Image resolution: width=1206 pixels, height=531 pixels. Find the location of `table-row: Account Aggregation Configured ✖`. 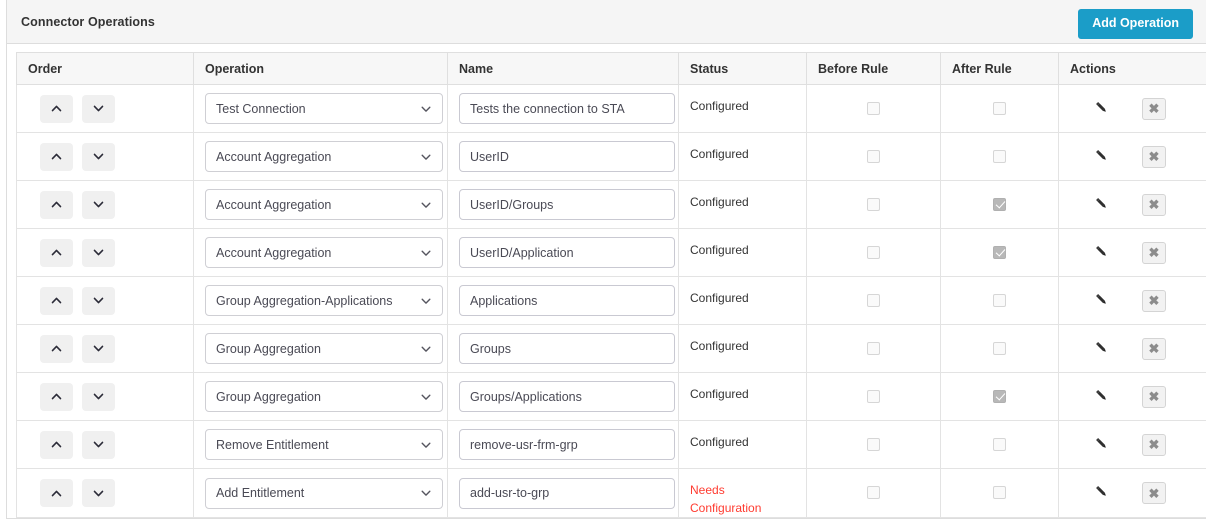

table-row: Account Aggregation Configured ✖ is located at coordinates (611, 252).